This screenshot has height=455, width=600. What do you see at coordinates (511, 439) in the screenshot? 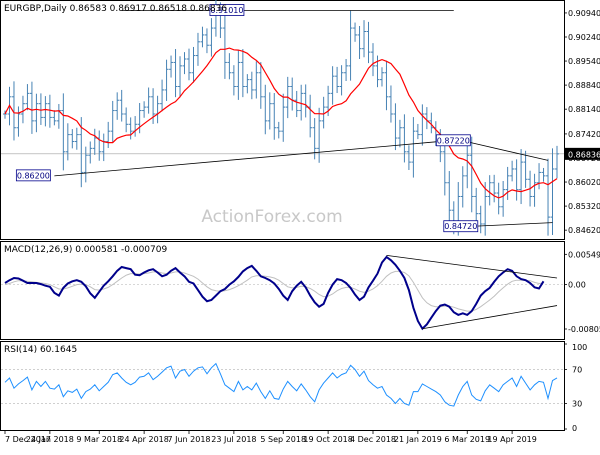
I see `date-axis-label: 19 Apr 2019` at bounding box center [511, 439].